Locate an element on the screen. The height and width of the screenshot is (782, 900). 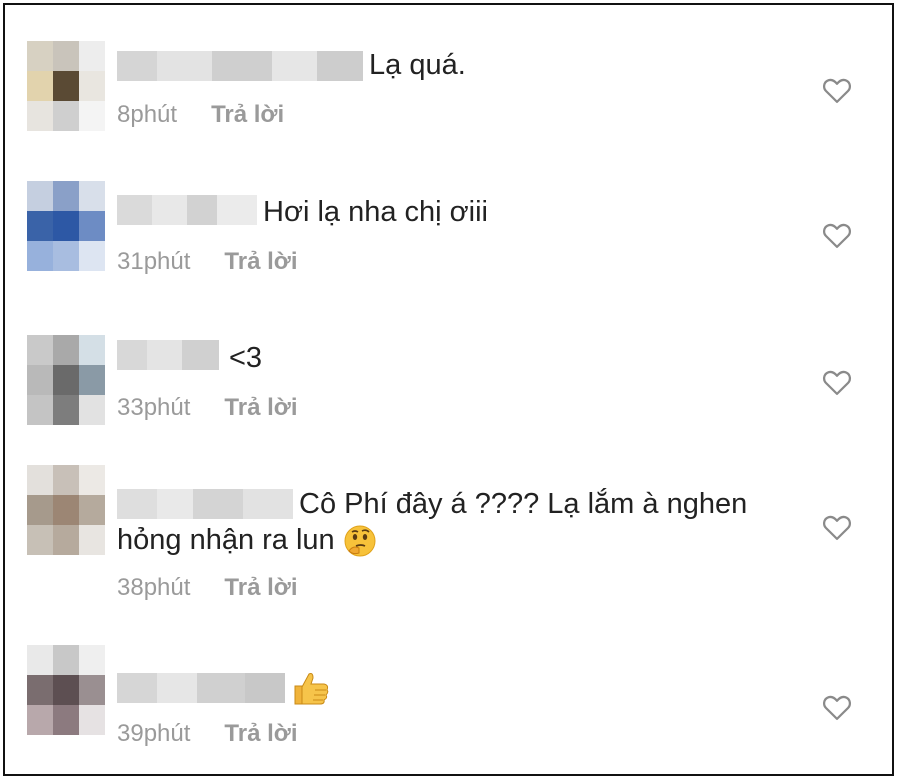
comment-text is located at coordinates (311, 687).